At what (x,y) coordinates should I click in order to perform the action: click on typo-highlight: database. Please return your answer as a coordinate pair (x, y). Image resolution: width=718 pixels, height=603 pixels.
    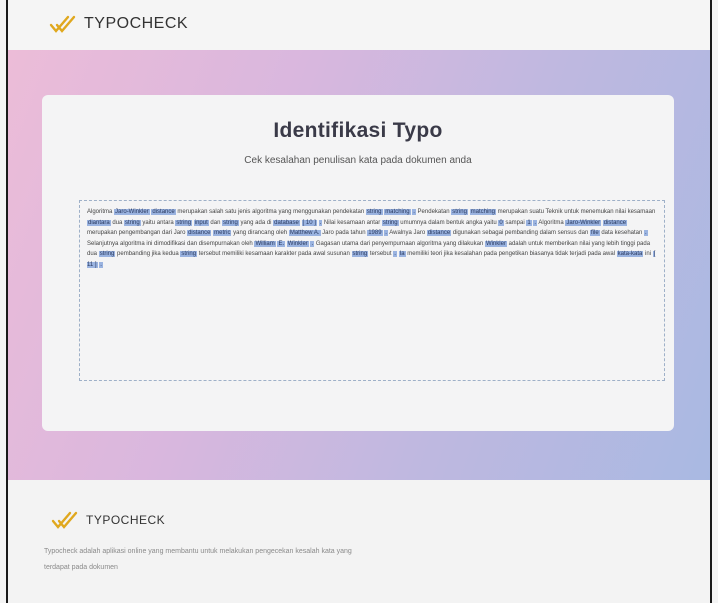
    Looking at the image, I should click on (286, 222).